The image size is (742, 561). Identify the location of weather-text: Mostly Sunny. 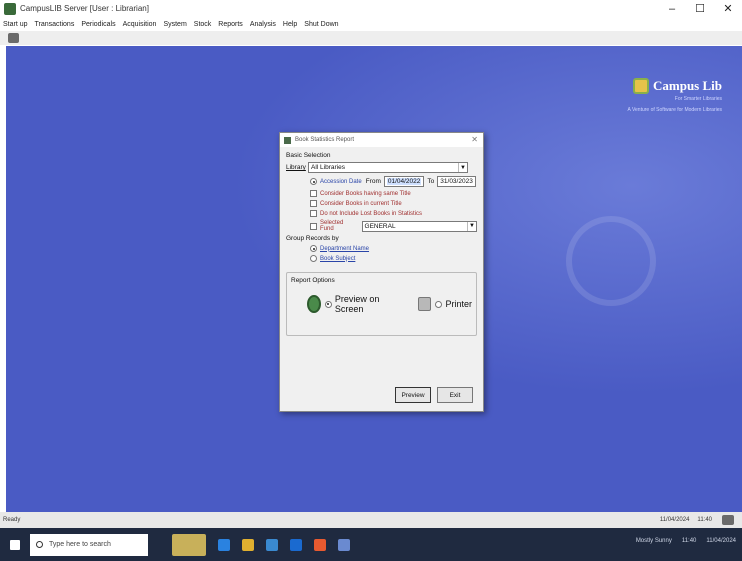
(654, 541).